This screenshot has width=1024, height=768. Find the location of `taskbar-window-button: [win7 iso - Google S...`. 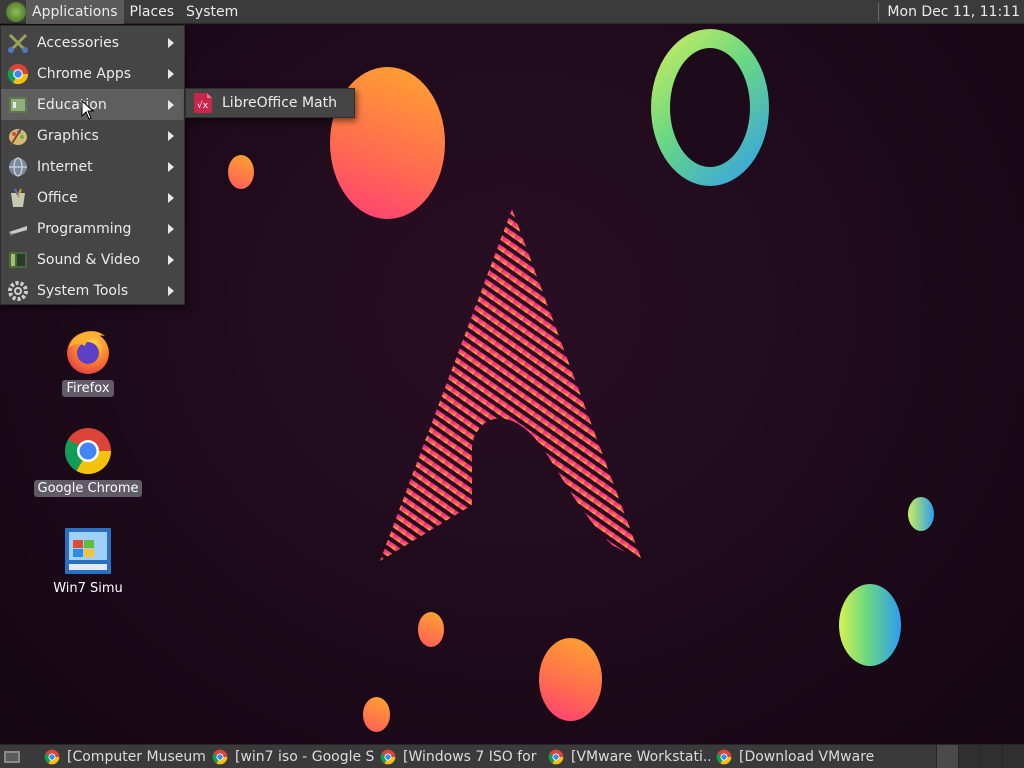

taskbar-window-button: [win7 iso - Google S... is located at coordinates (290, 756).